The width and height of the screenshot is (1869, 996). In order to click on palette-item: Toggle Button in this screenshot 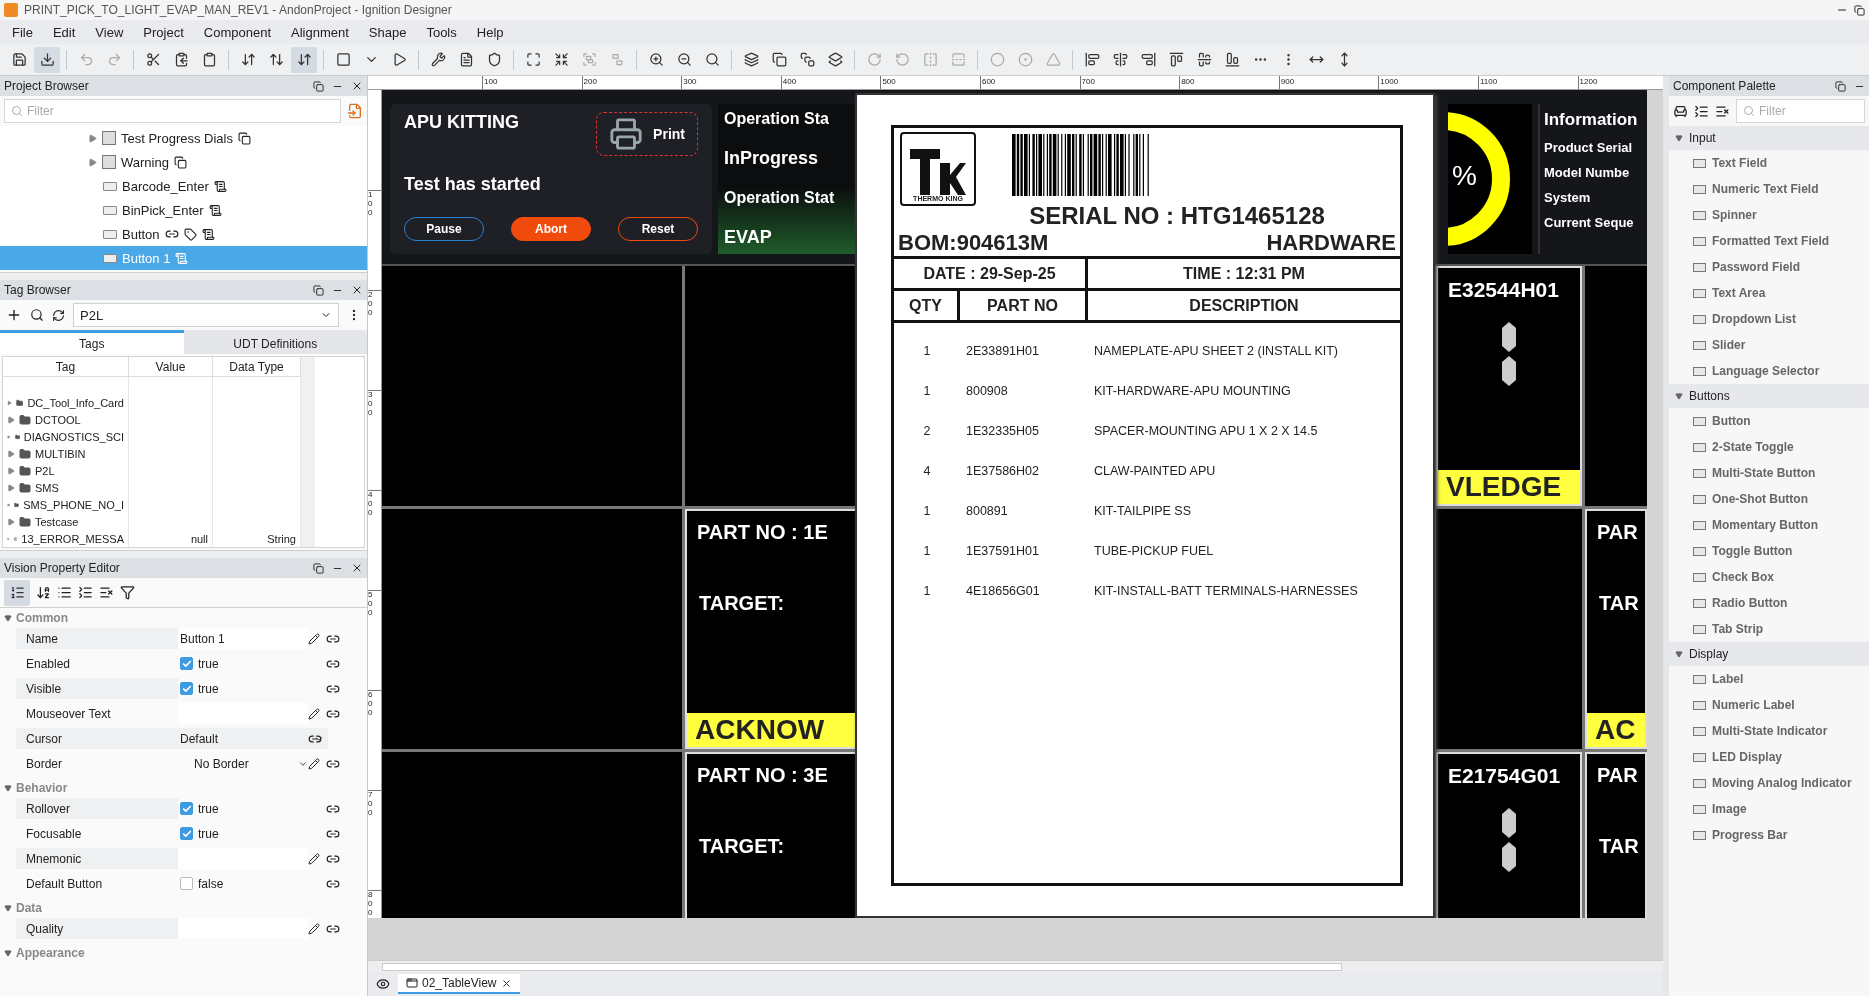, I will do `click(1769, 551)`.